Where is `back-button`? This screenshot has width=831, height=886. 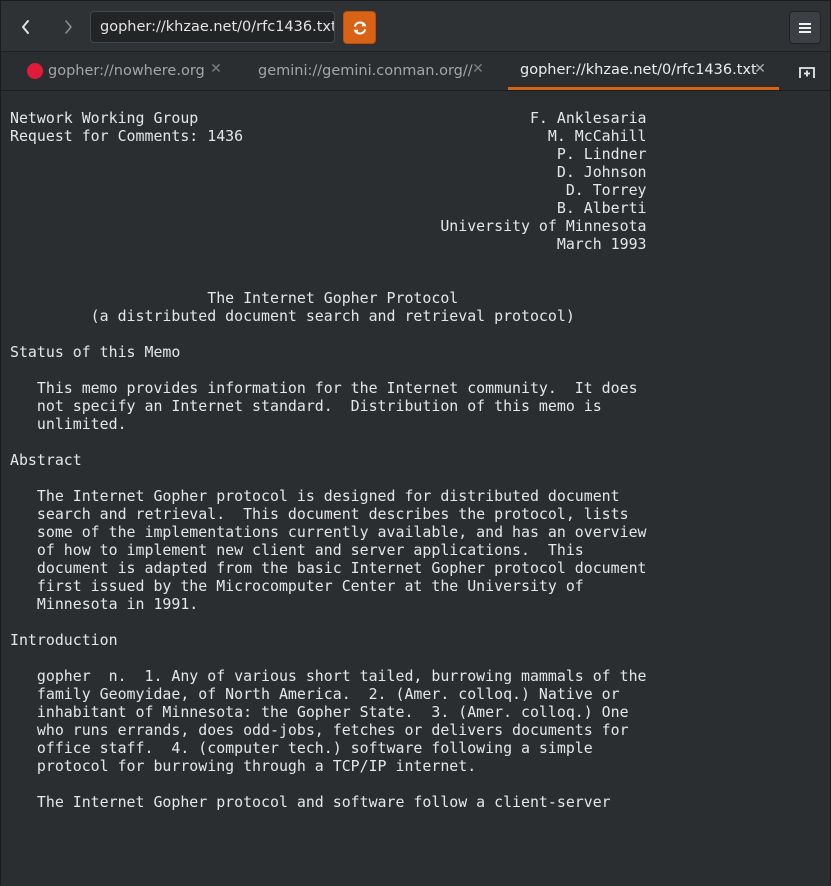 back-button is located at coordinates (26, 27).